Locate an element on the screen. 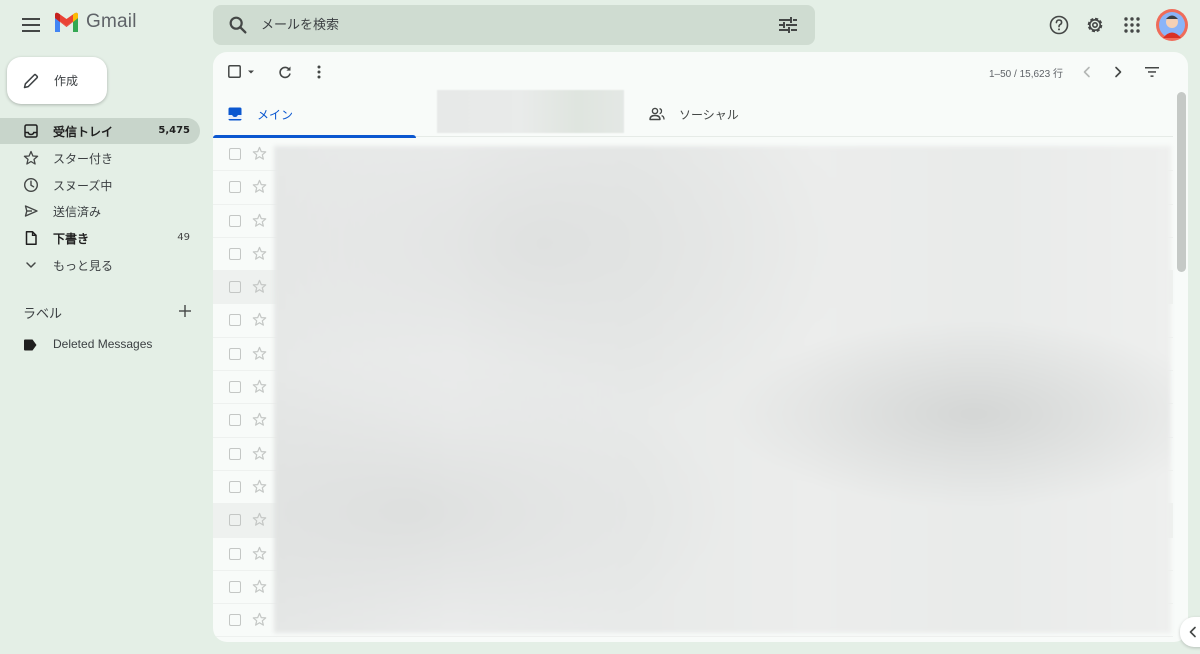 This screenshot has height=654, width=1200. add-label-button is located at coordinates (185, 311).